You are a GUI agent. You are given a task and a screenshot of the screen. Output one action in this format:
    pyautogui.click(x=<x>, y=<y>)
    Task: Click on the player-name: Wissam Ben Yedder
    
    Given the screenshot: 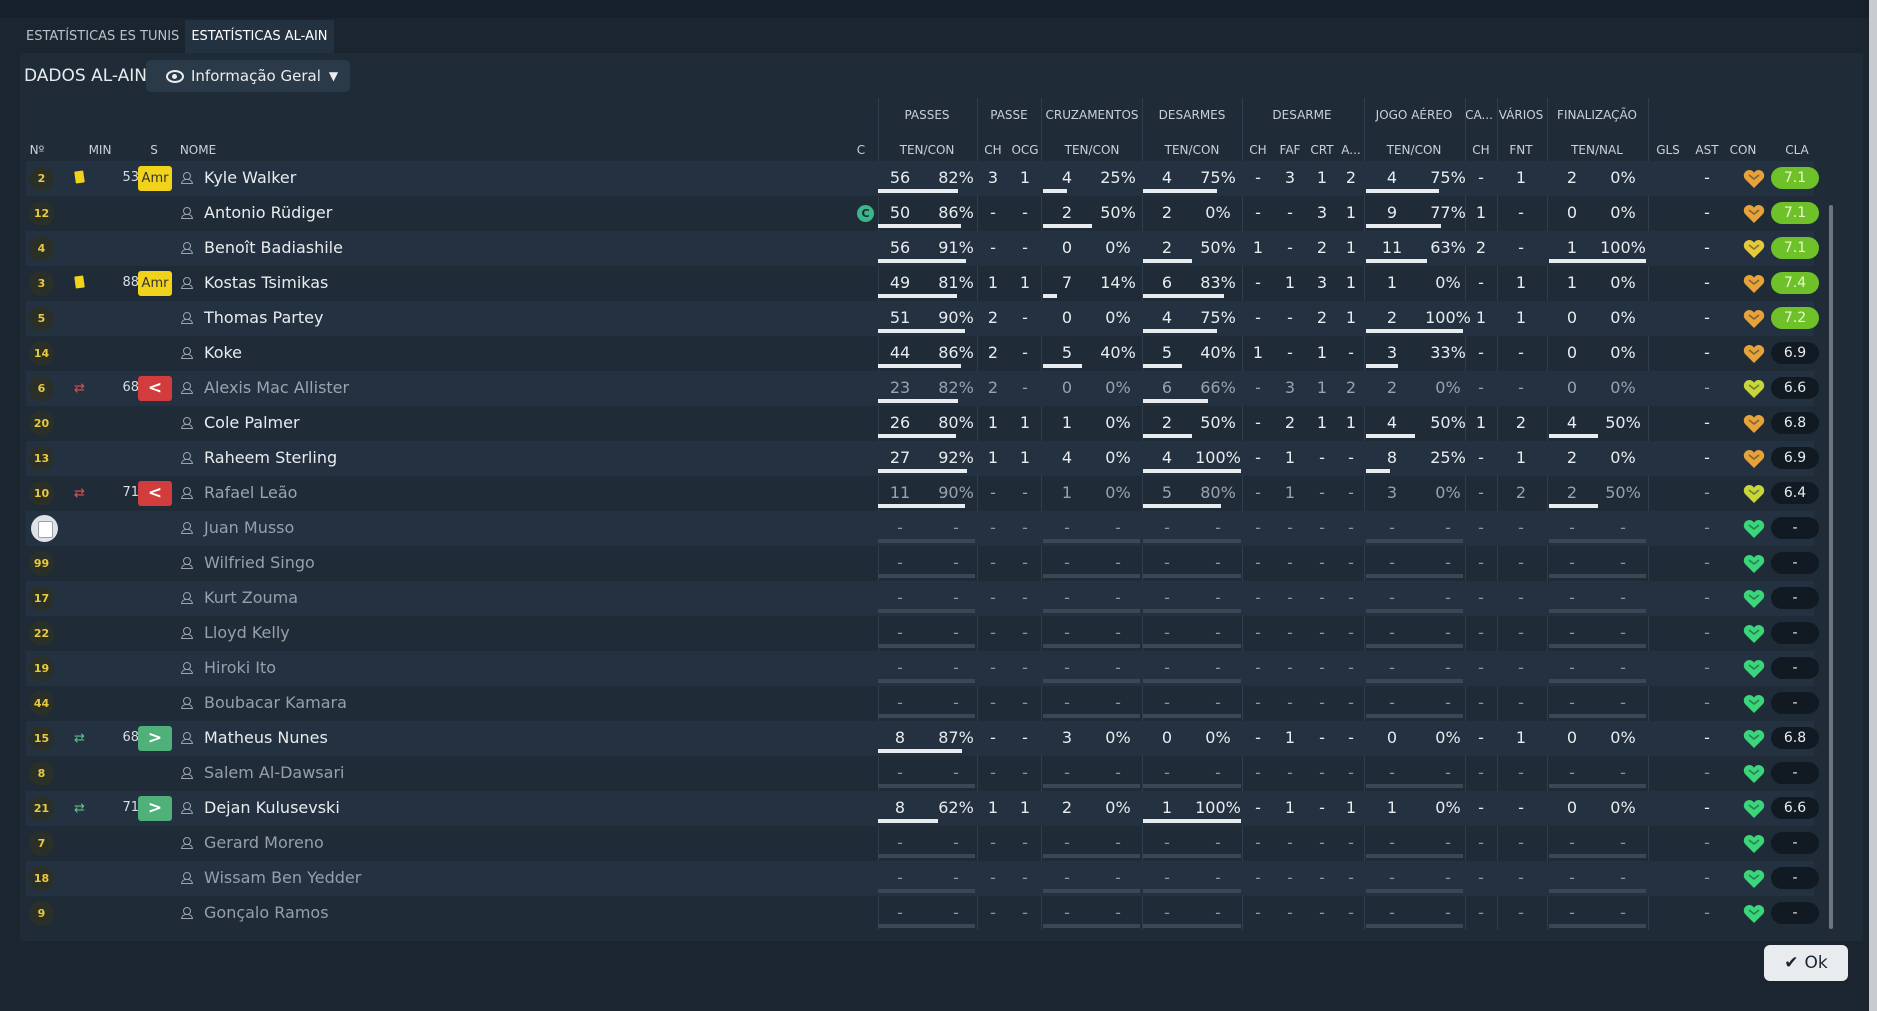 What is the action you would take?
    pyautogui.click(x=282, y=877)
    